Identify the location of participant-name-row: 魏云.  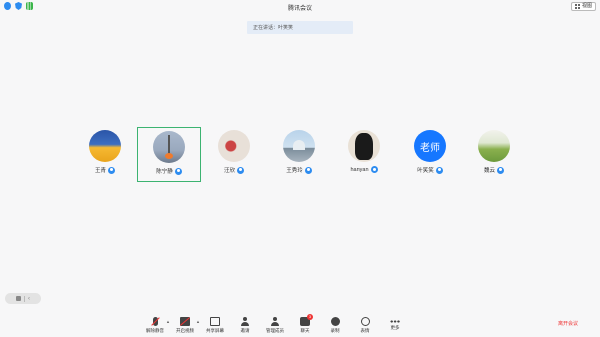
(494, 170).